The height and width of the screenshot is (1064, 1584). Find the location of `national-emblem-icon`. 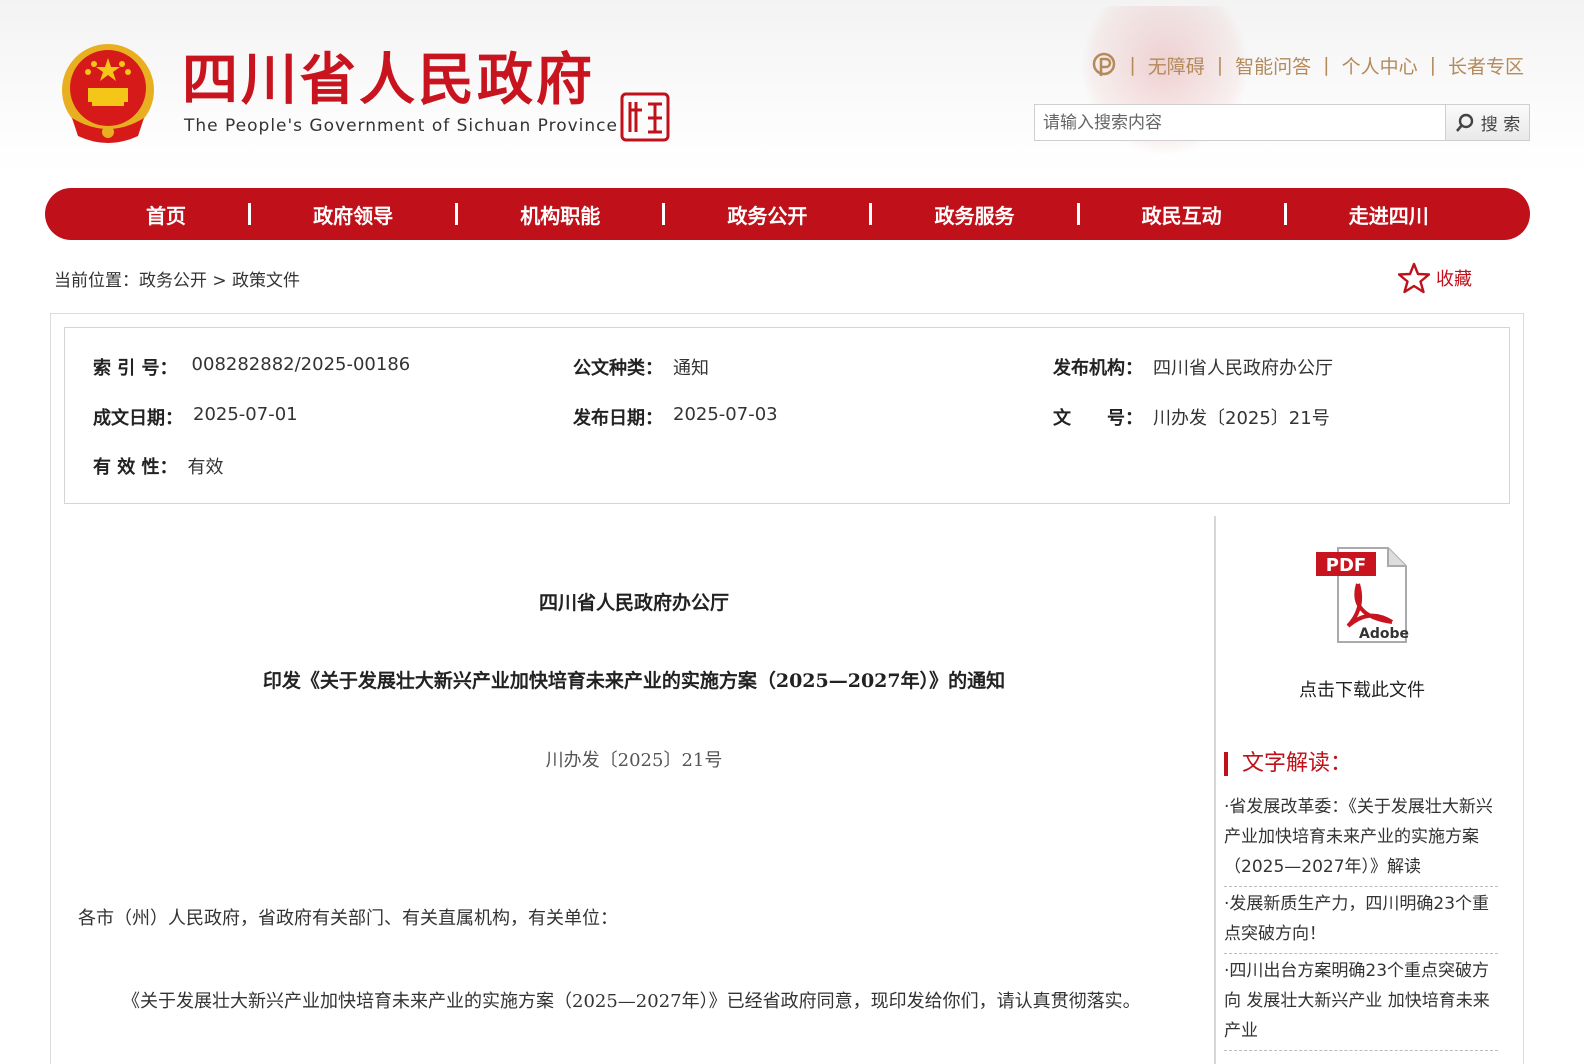

national-emblem-icon is located at coordinates (108, 93).